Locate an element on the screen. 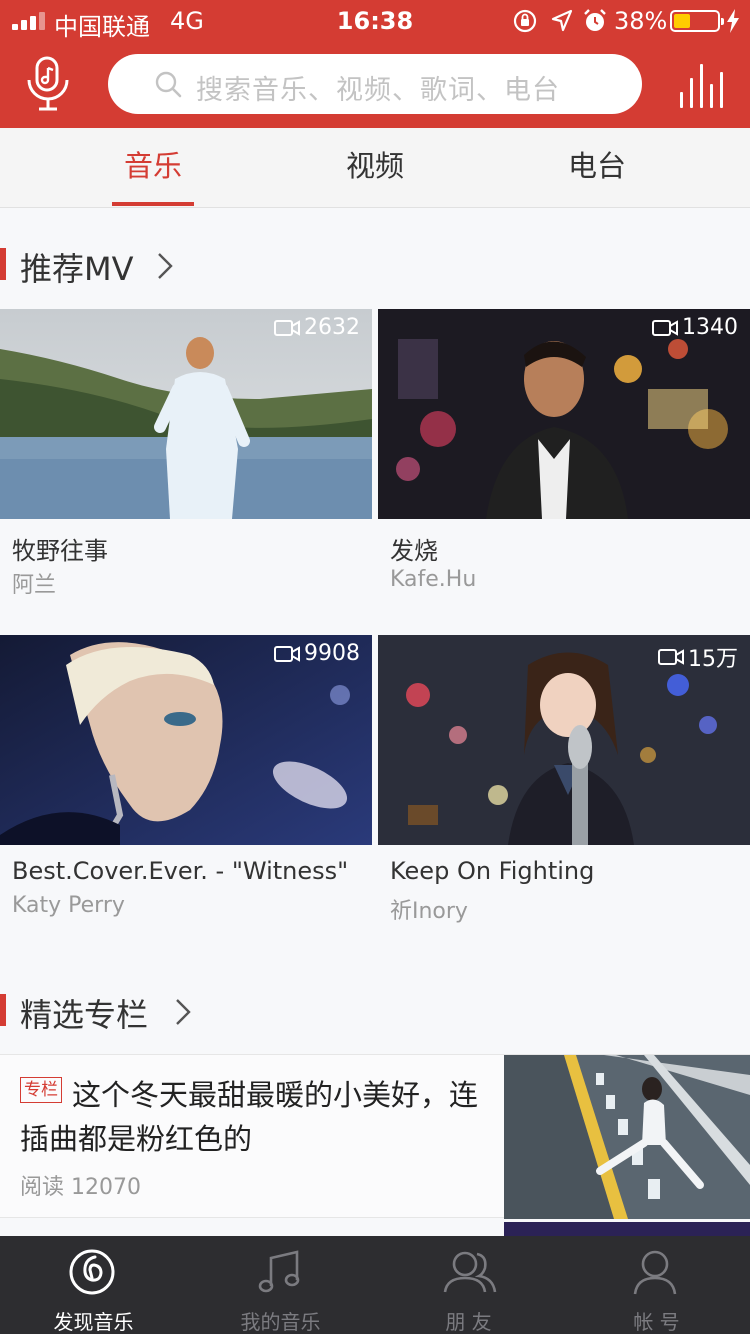 The width and height of the screenshot is (750, 1334). tab-video: 视频 is located at coordinates (375, 168).